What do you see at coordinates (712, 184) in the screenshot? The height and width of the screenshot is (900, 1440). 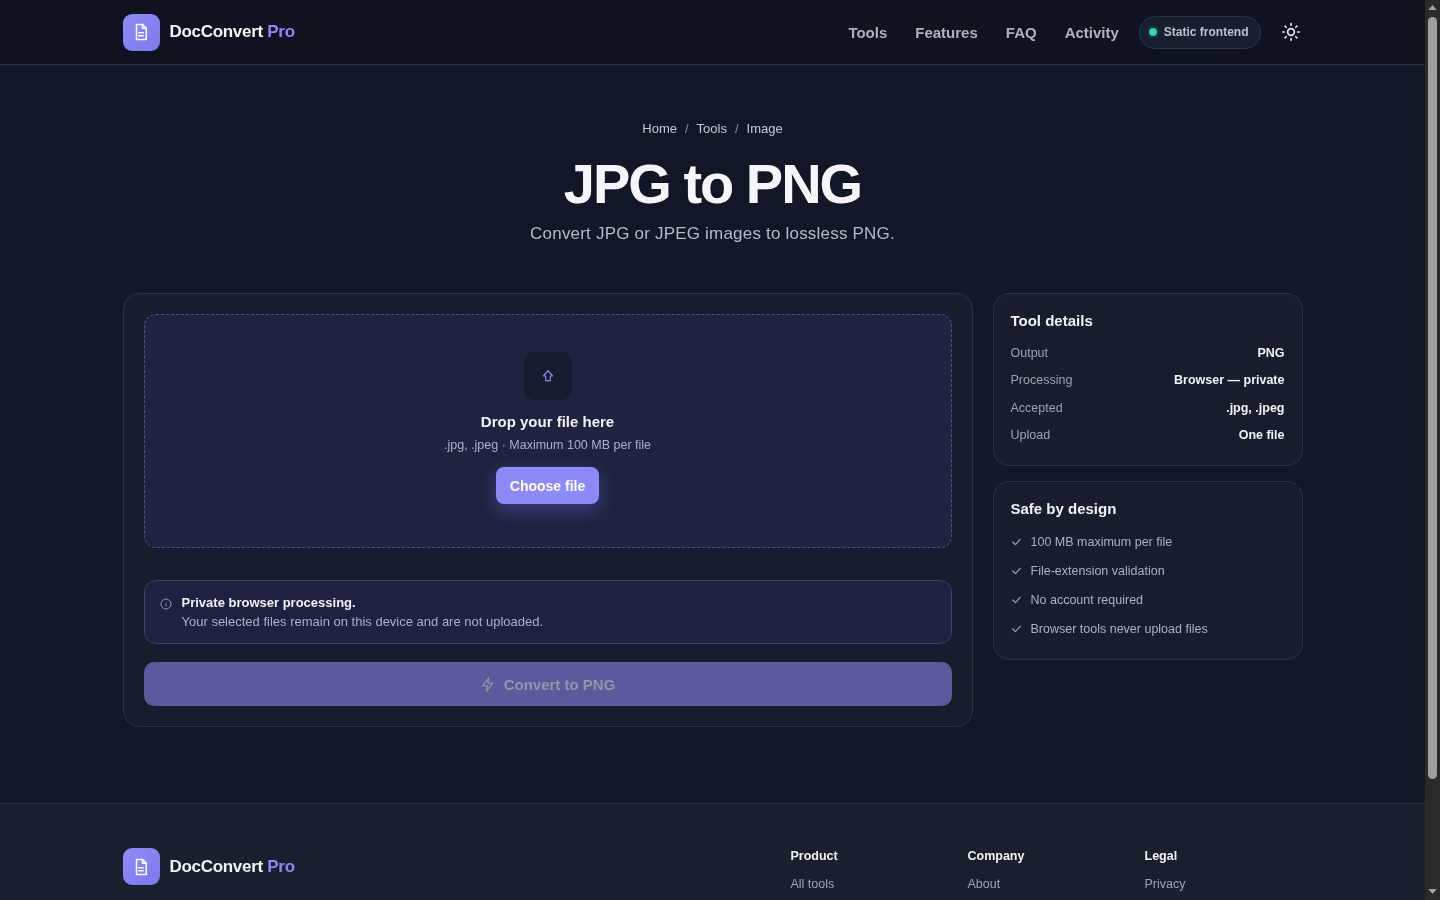 I see `page-title: JPG to PNG` at bounding box center [712, 184].